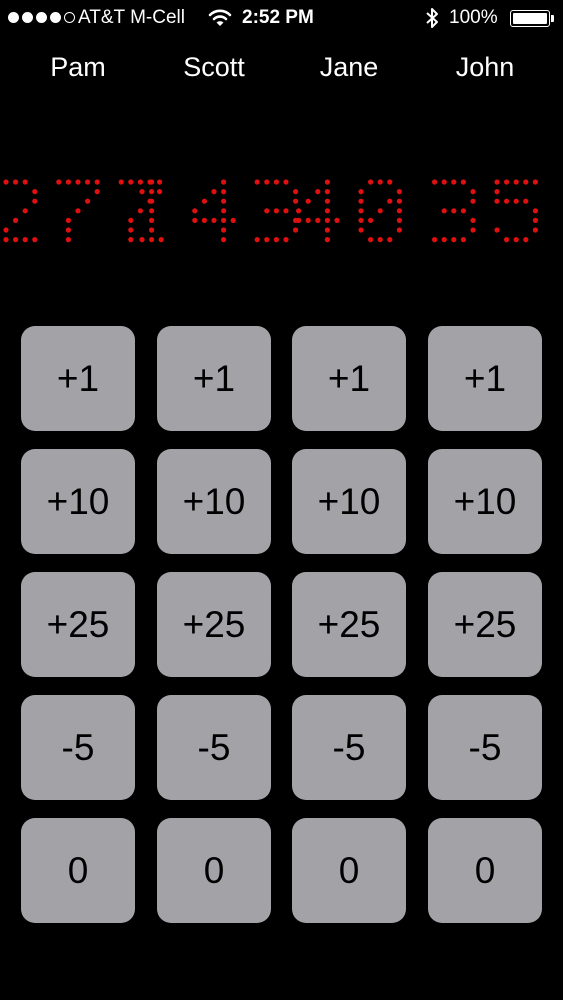 The width and height of the screenshot is (563, 1000). Describe the element at coordinates (485, 747) in the screenshot. I see `john-minus5-button: -5` at that location.